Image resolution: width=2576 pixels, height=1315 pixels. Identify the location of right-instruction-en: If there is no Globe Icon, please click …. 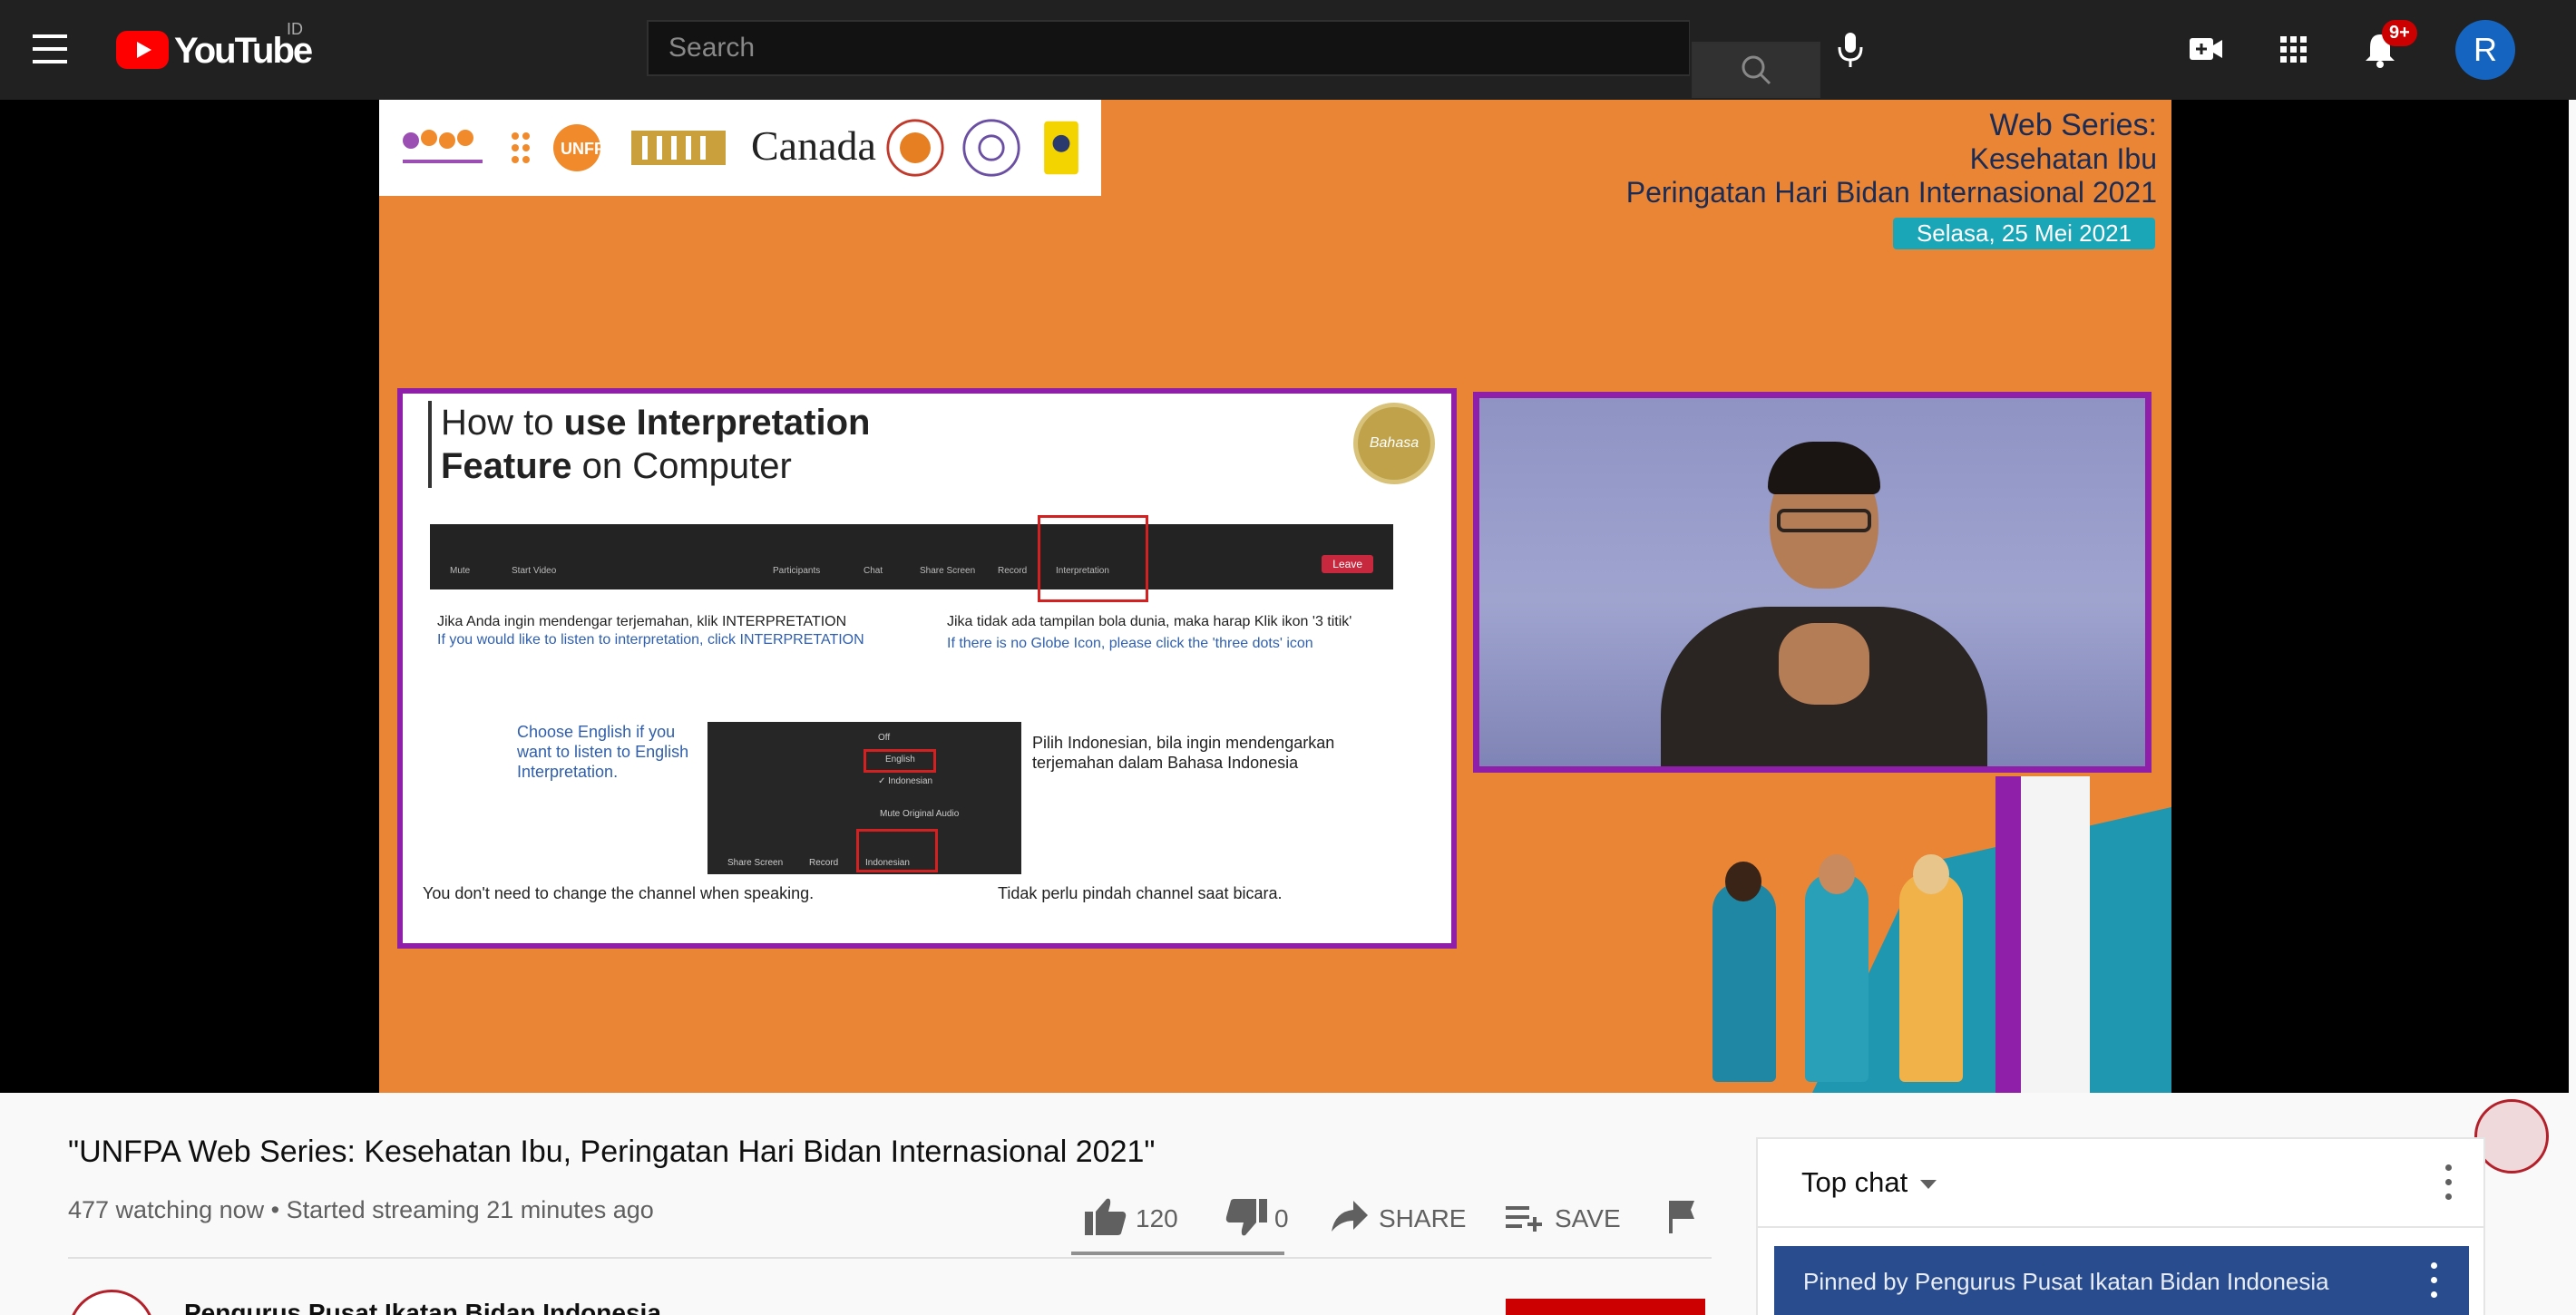
(1130, 644).